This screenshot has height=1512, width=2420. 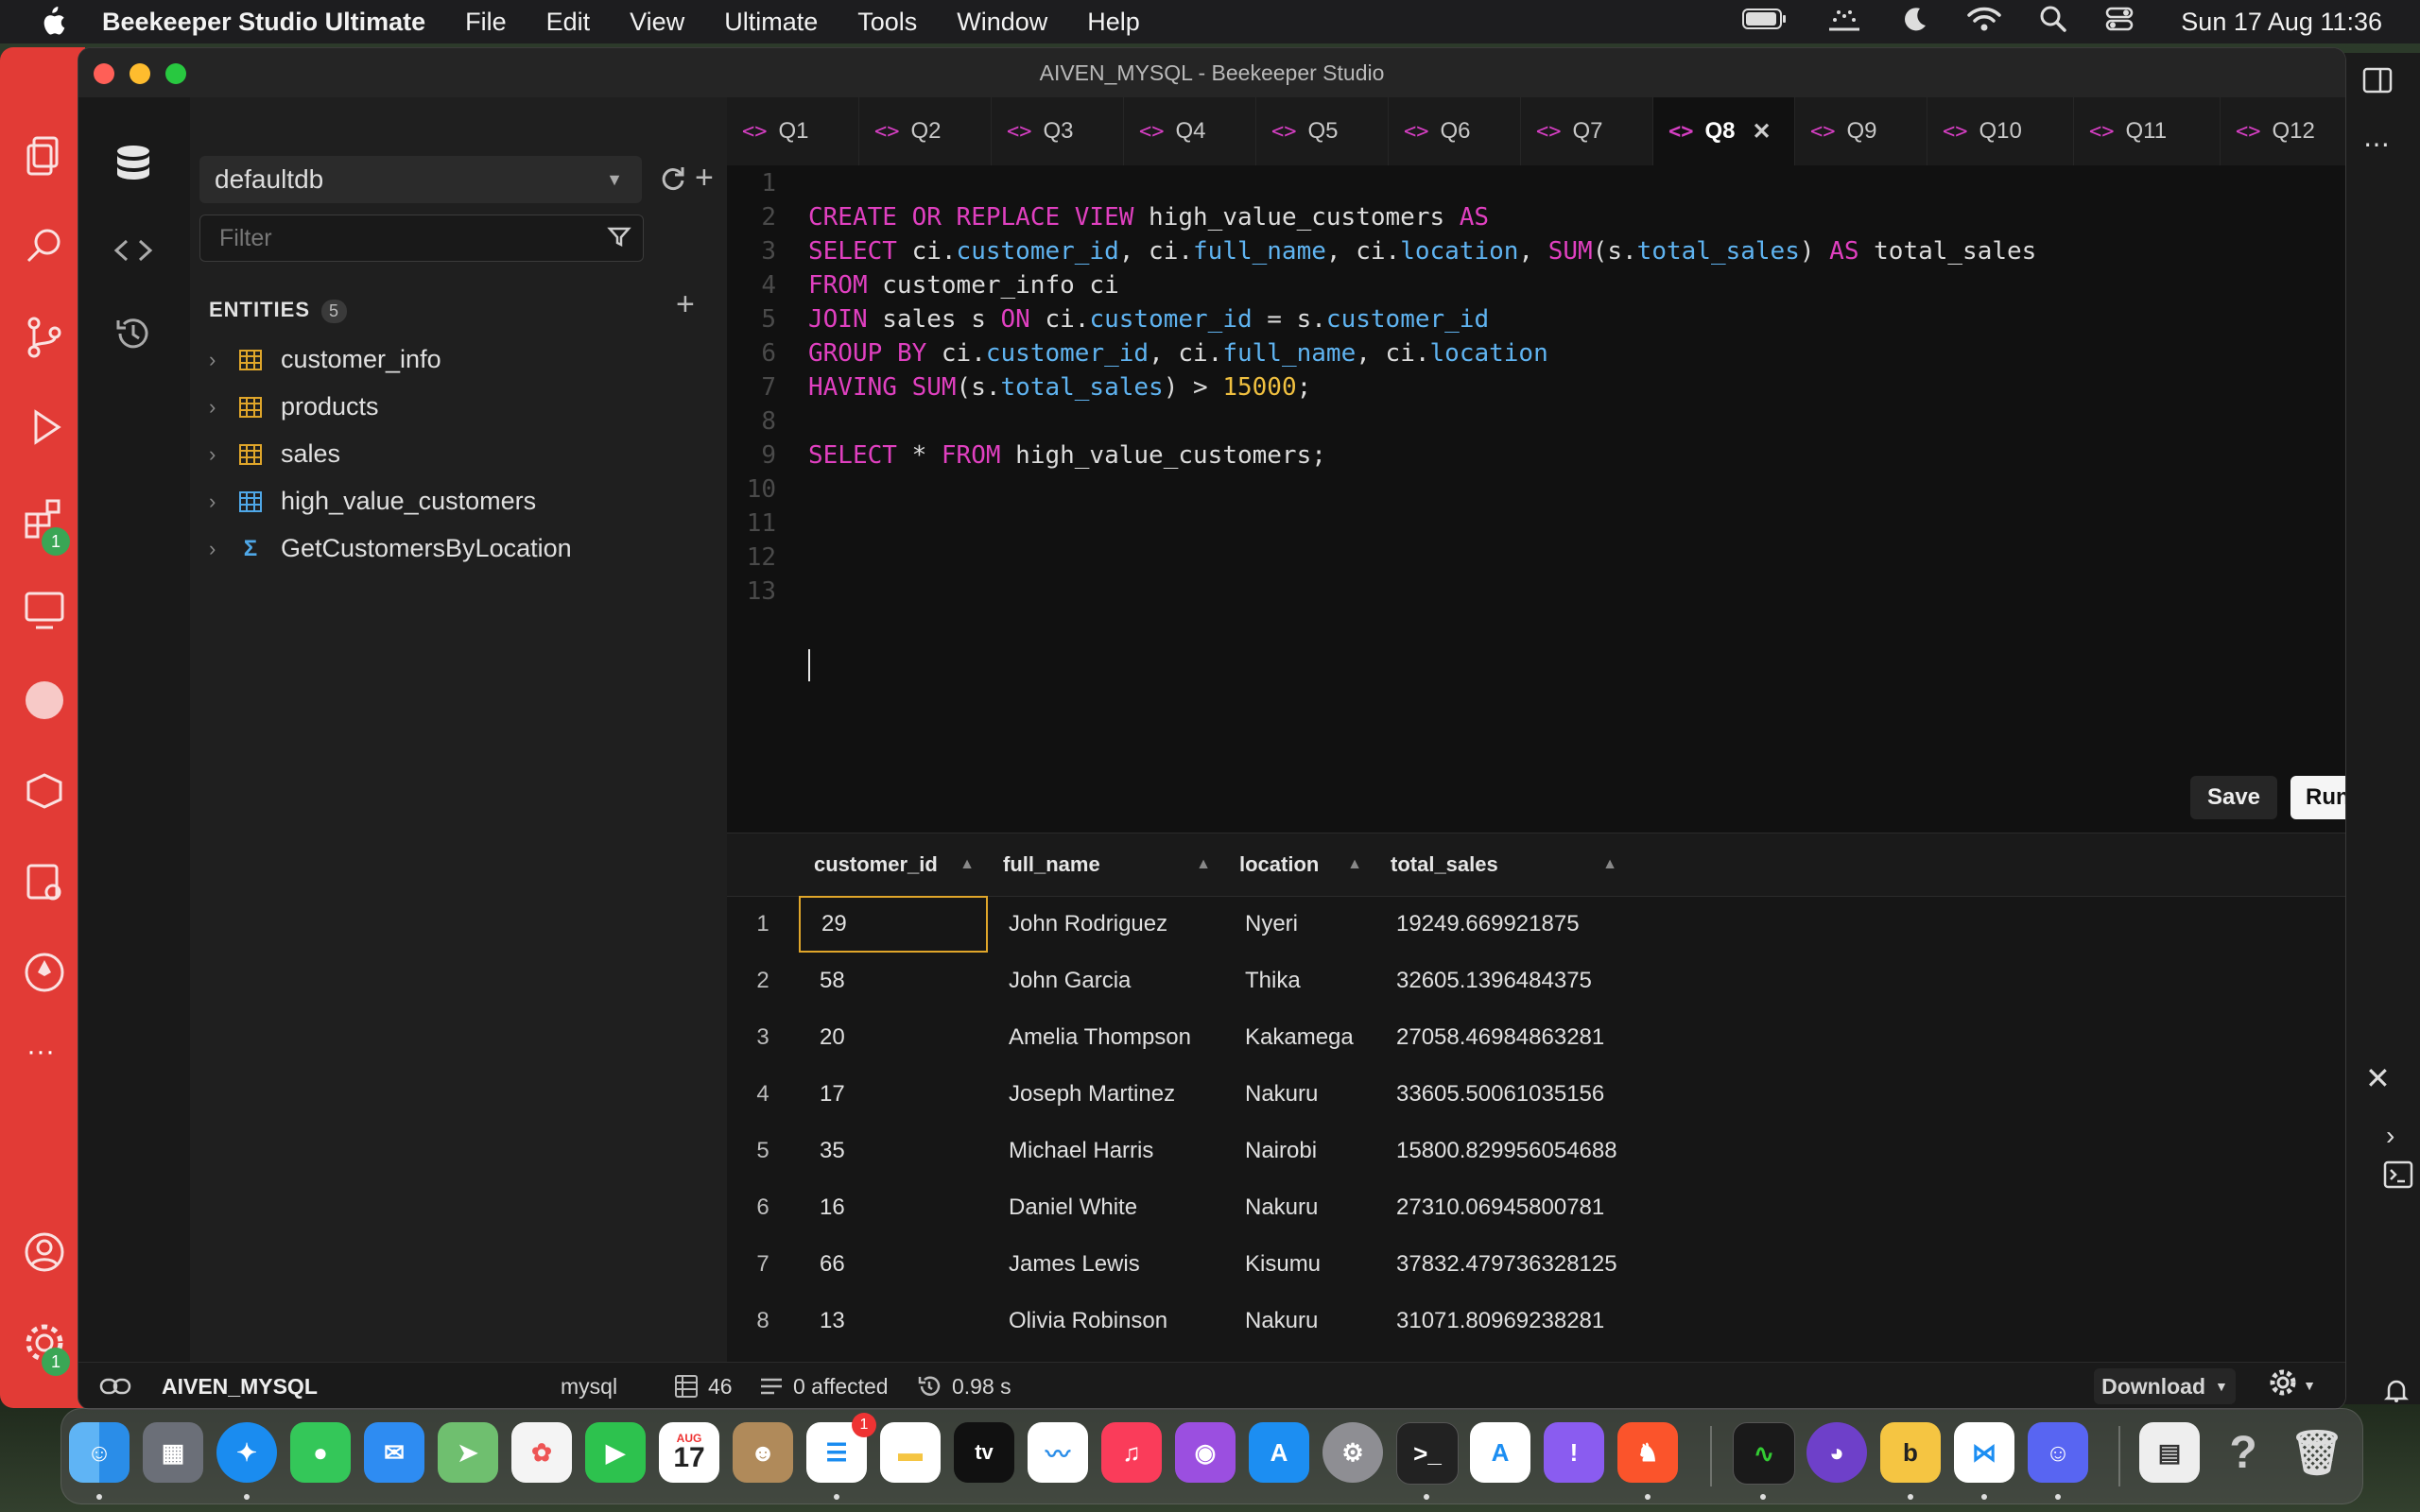 What do you see at coordinates (133, 163) in the screenshot?
I see `database-icon` at bounding box center [133, 163].